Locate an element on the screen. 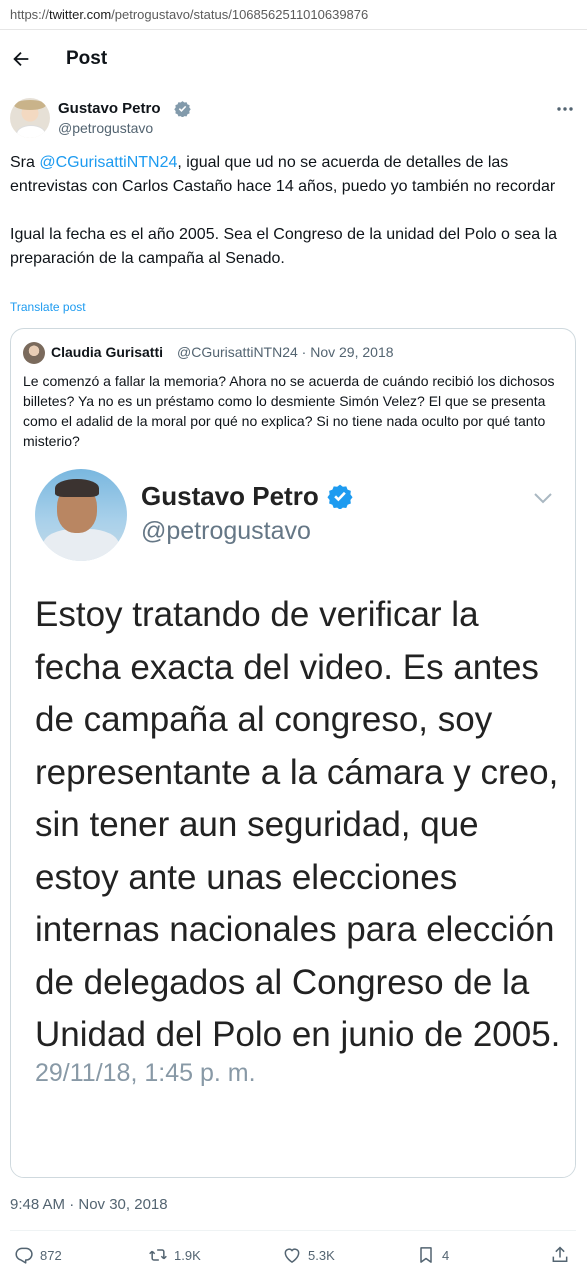 The width and height of the screenshot is (587, 1273). screenshot-author-handle: @petrogustavo is located at coordinates (226, 531).